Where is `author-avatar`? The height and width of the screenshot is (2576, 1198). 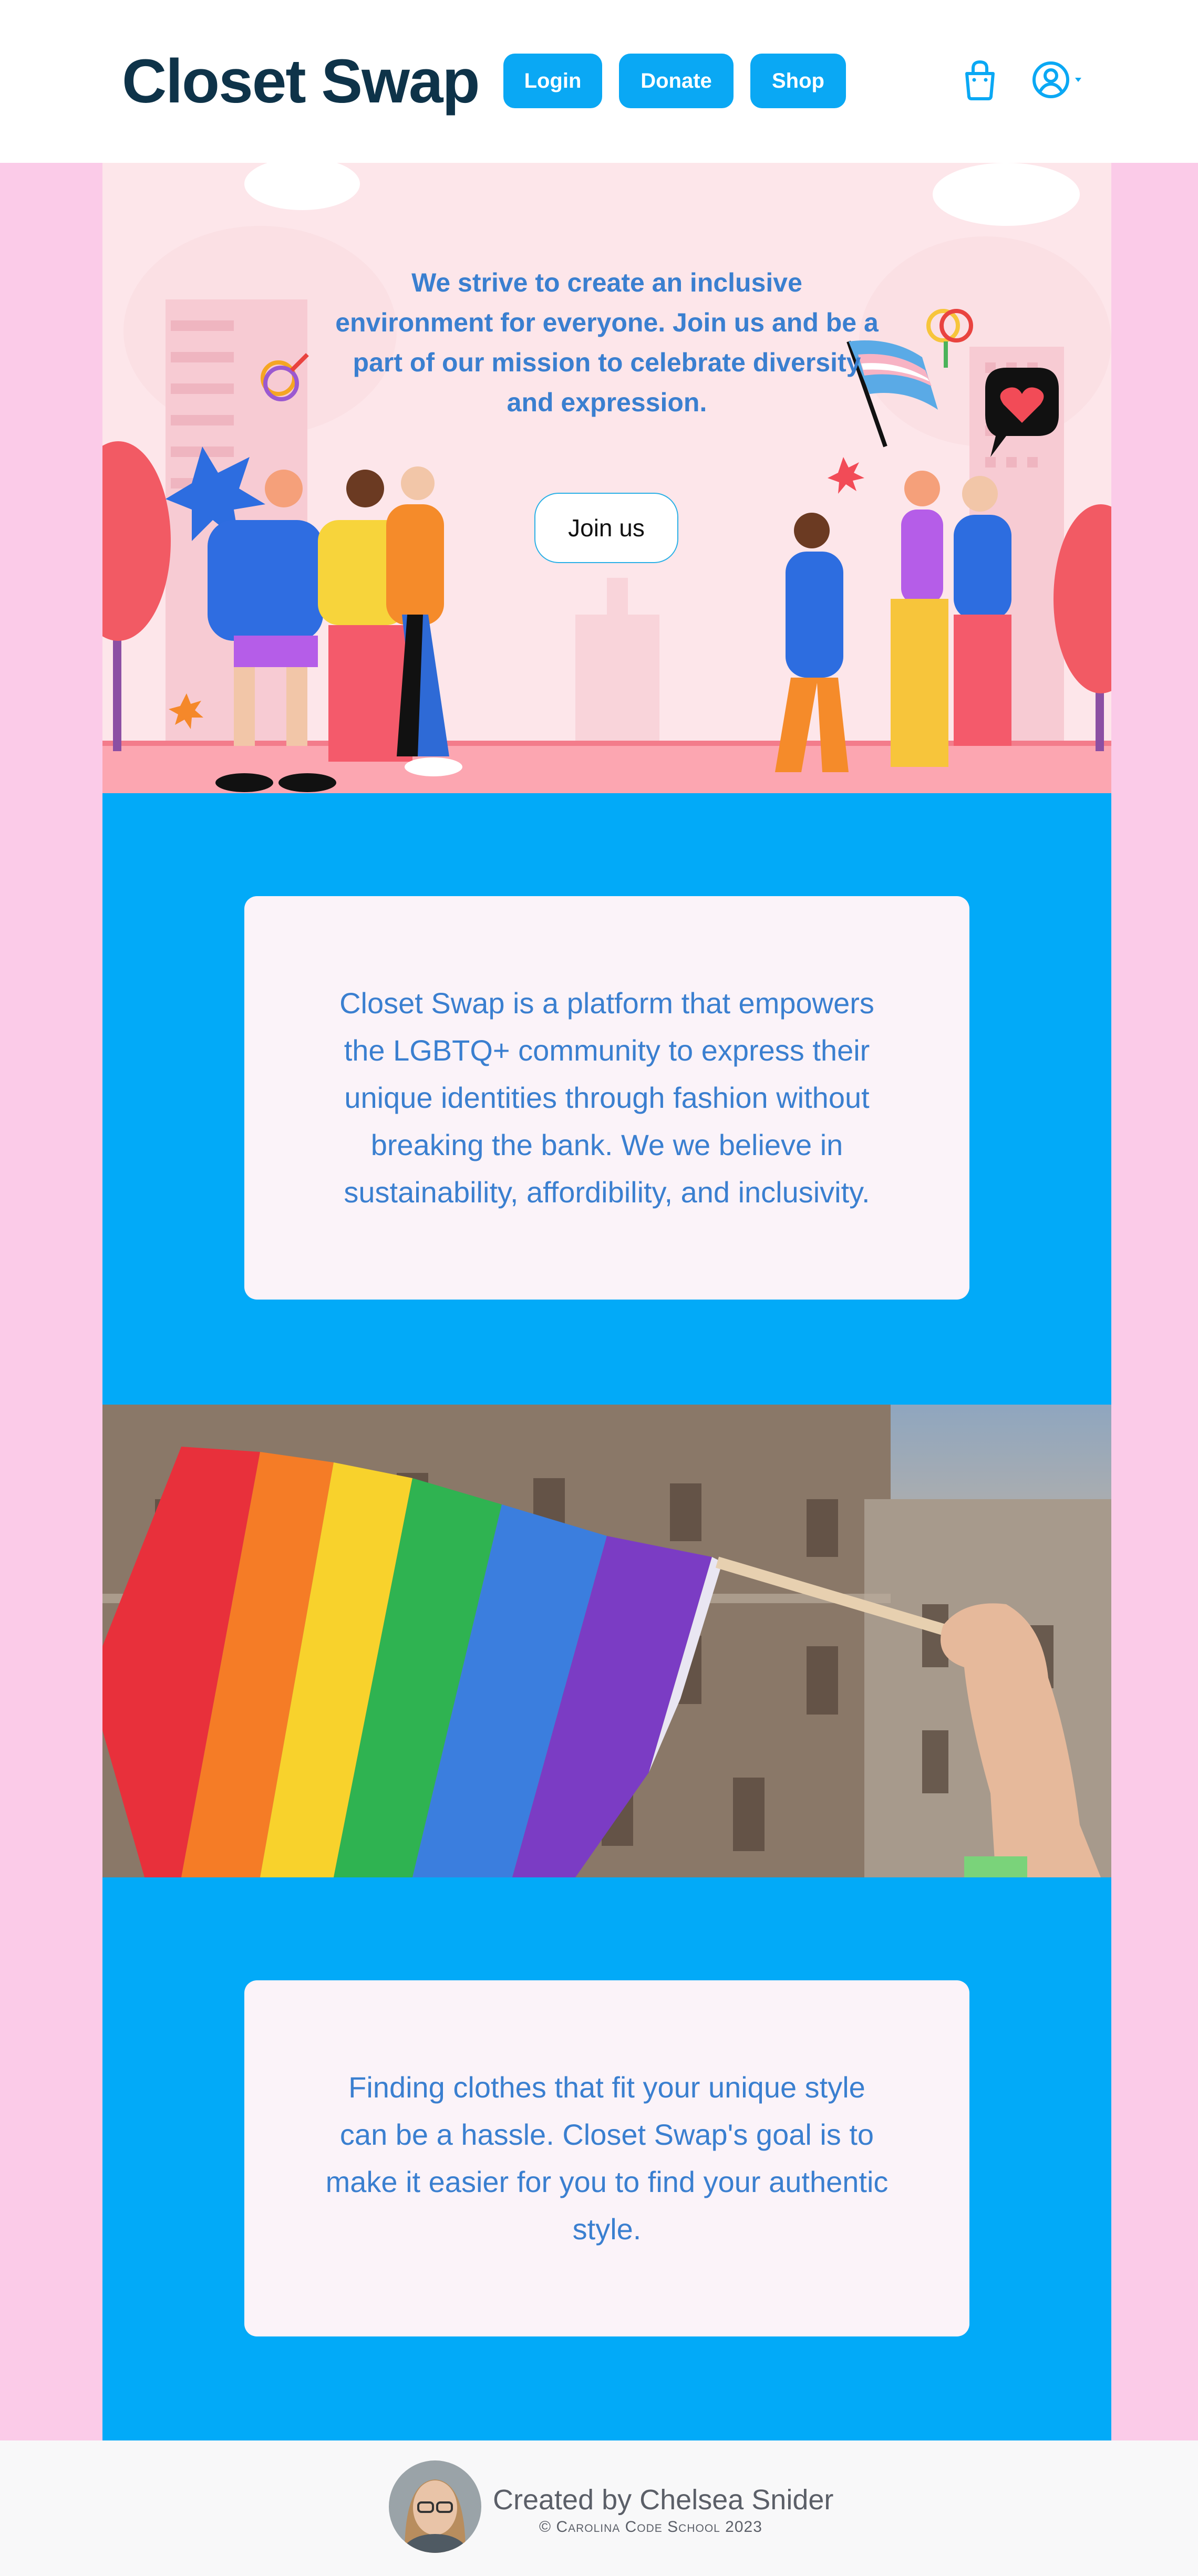 author-avatar is located at coordinates (435, 2506).